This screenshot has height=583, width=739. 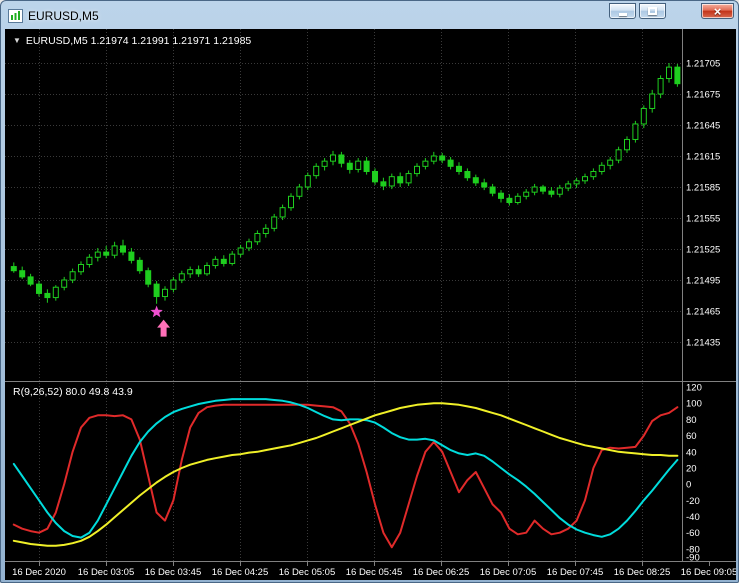 What do you see at coordinates (17, 40) in the screenshot?
I see `triangle-down-icon: ▼` at bounding box center [17, 40].